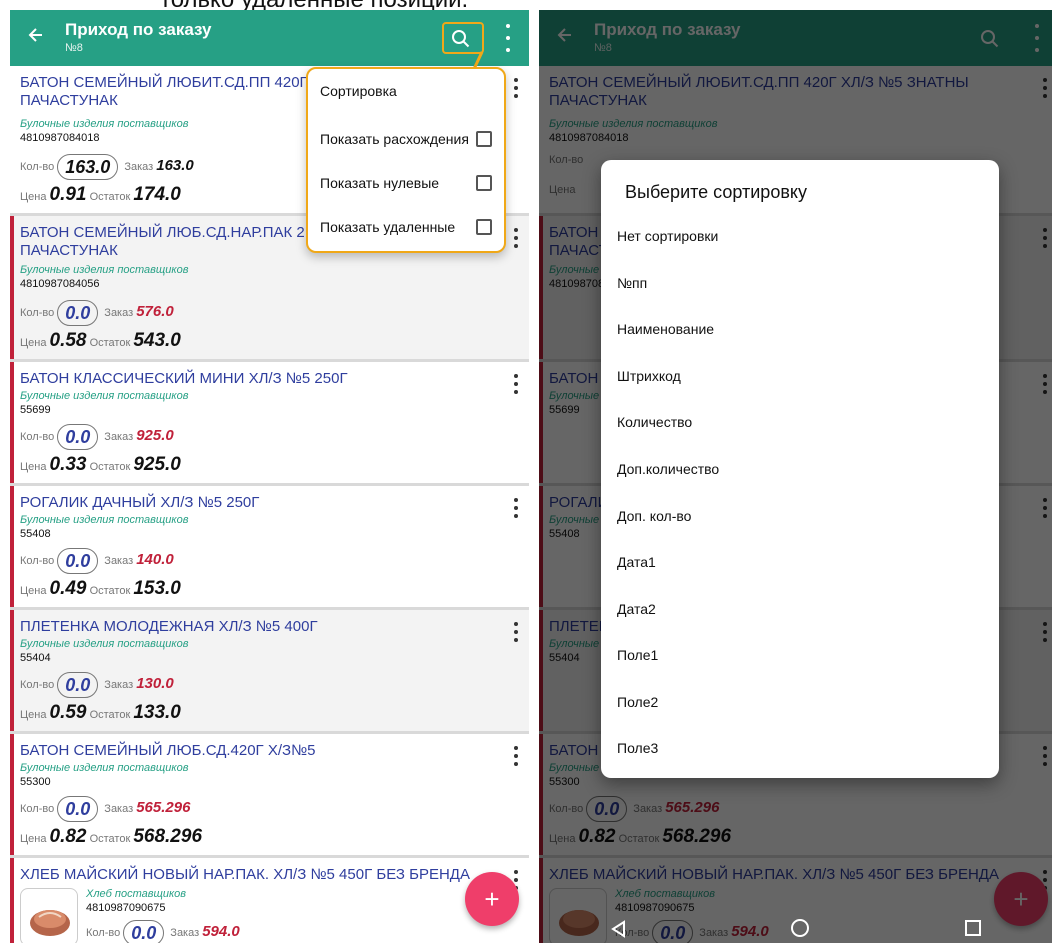  I want to click on menu-item-show-zero: Показать нулевые, so click(410, 183).